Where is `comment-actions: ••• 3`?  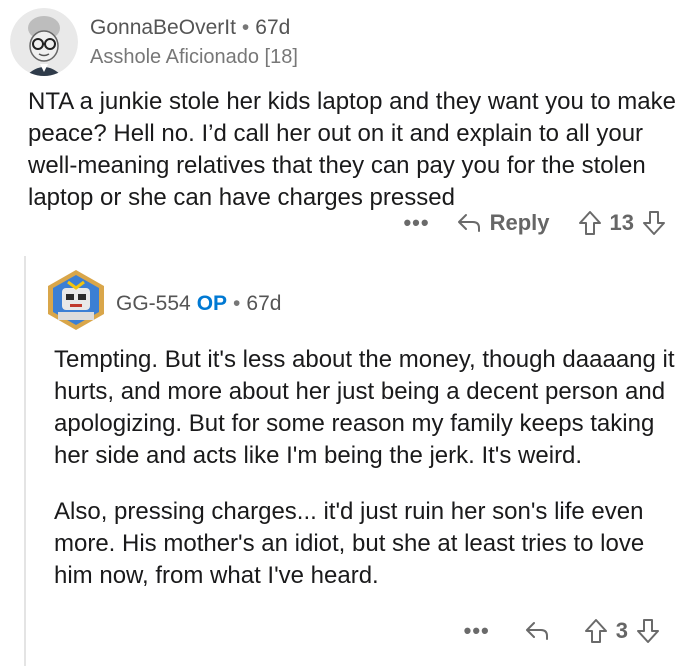
comment-actions: ••• 3 is located at coordinates (553, 631).